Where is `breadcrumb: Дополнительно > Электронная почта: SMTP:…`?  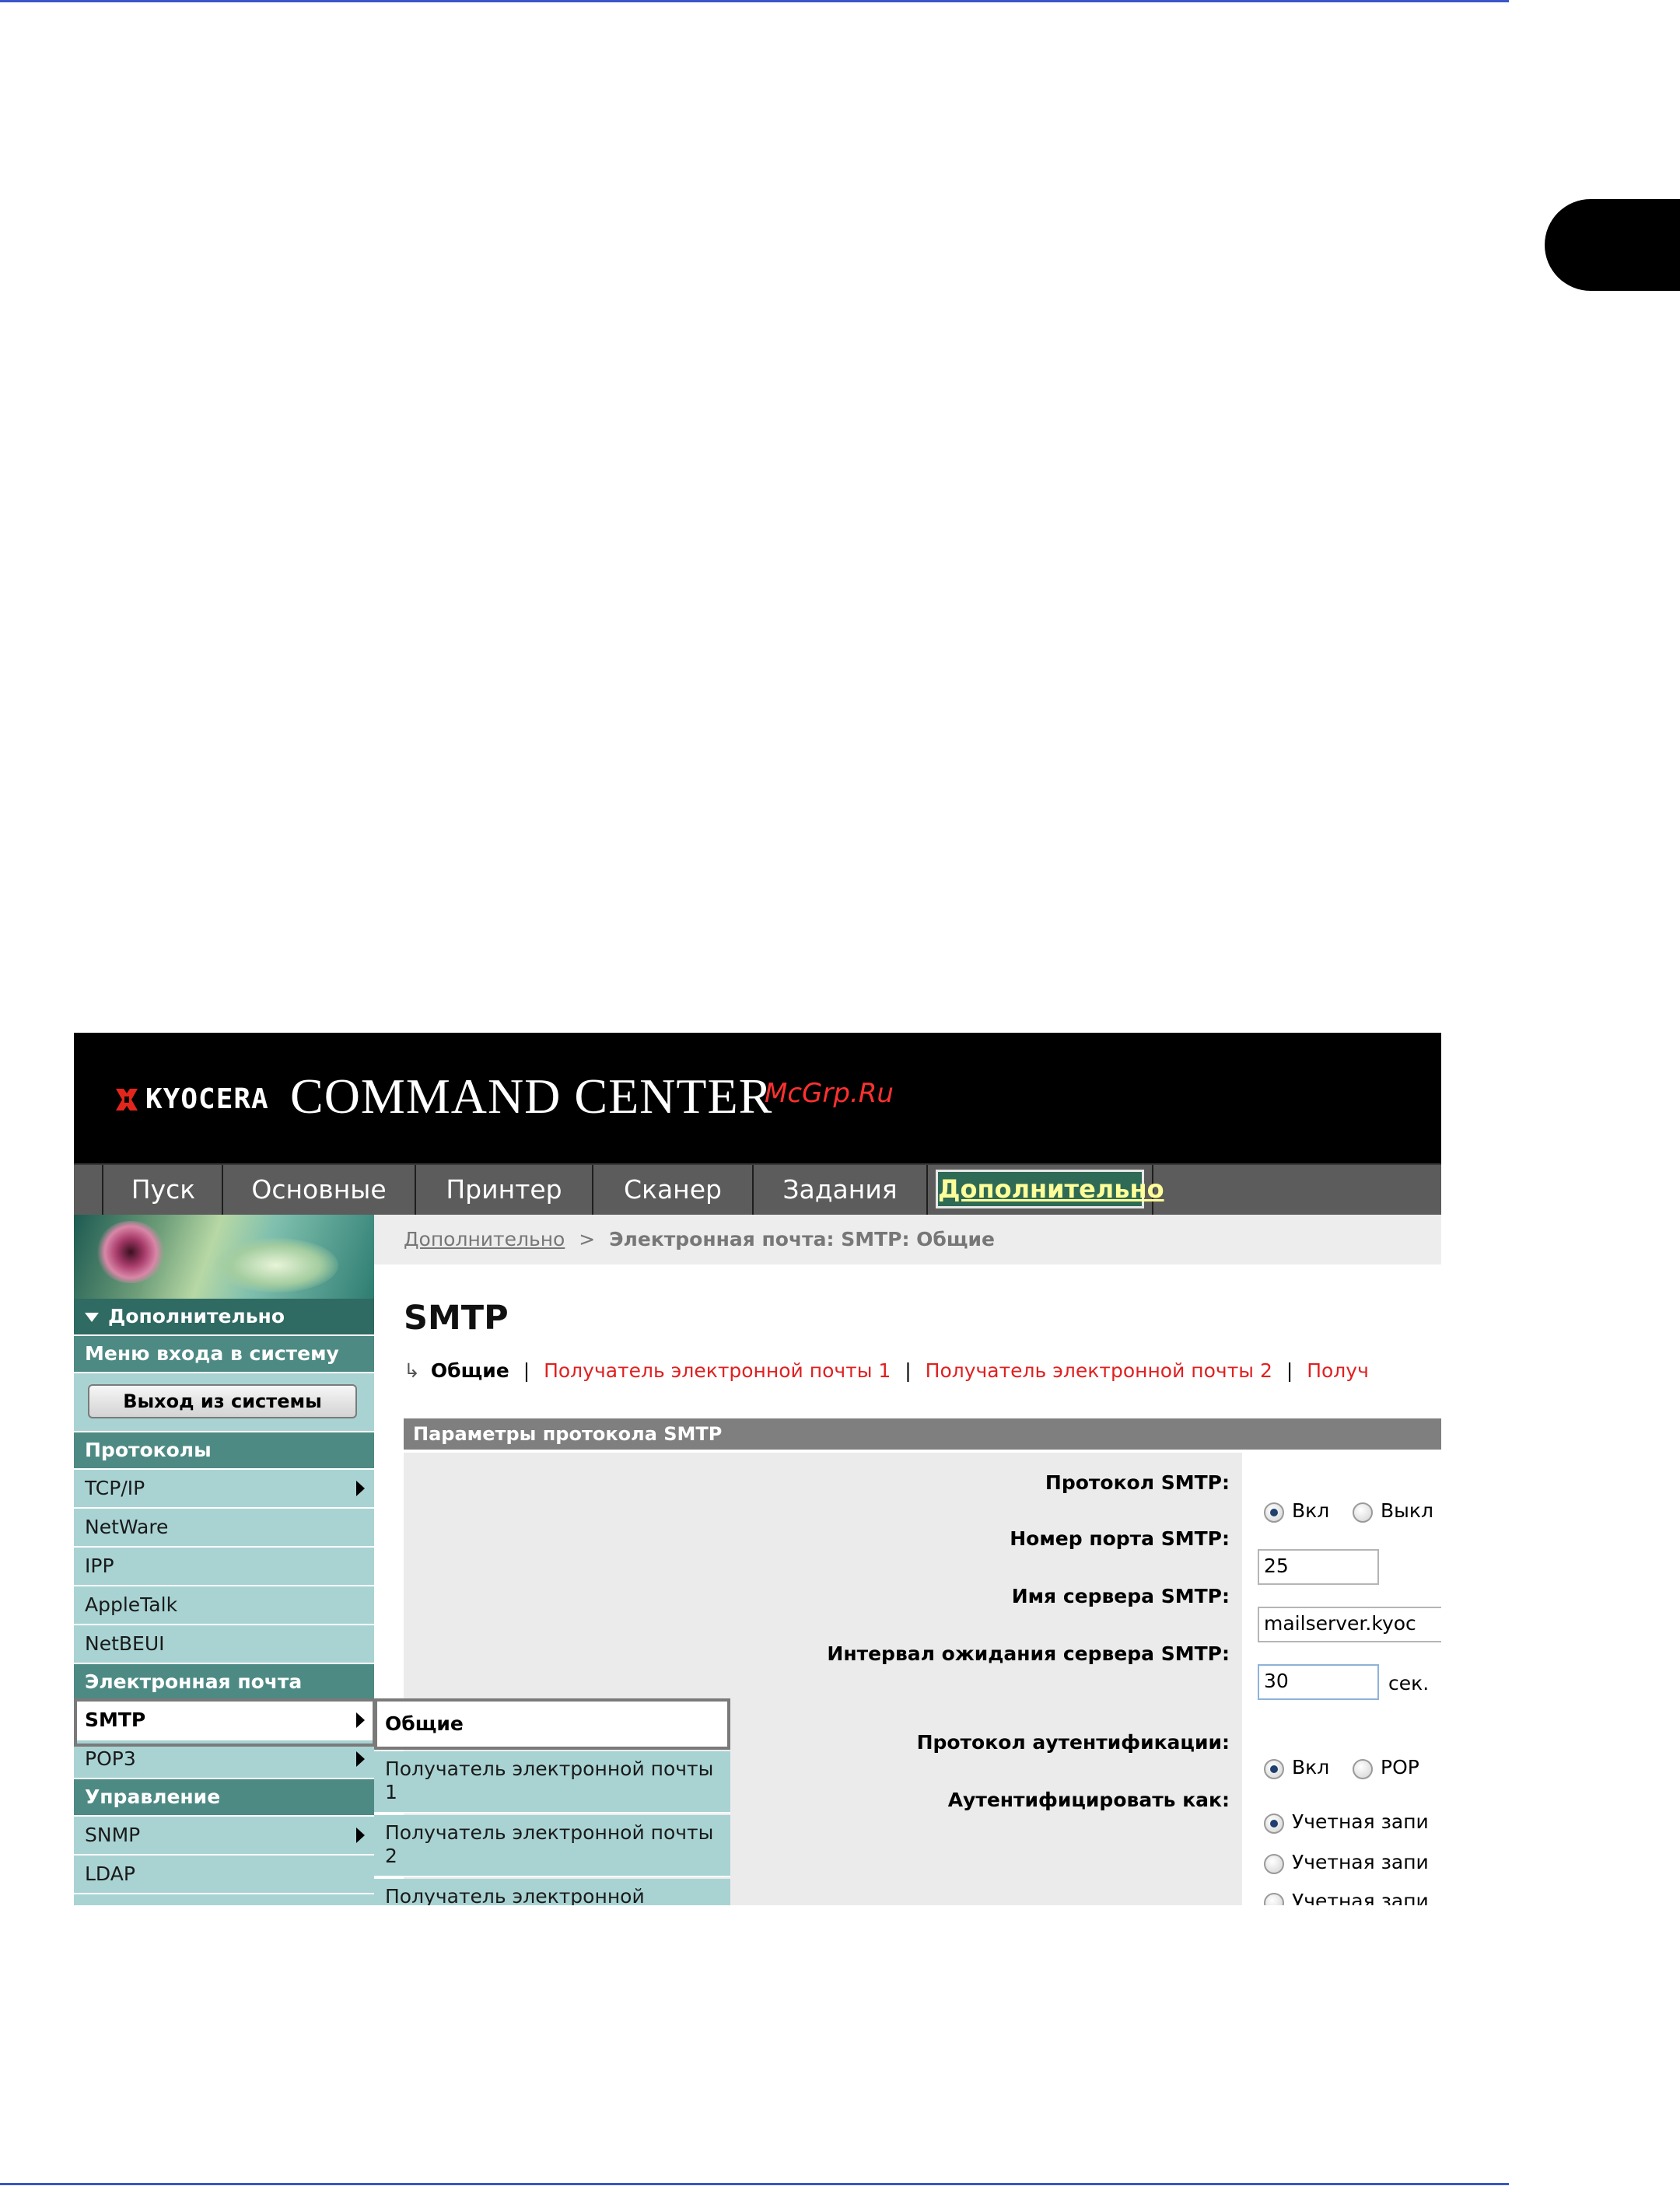 breadcrumb: Дополнительно > Электронная почта: SMTP:… is located at coordinates (908, 1239).